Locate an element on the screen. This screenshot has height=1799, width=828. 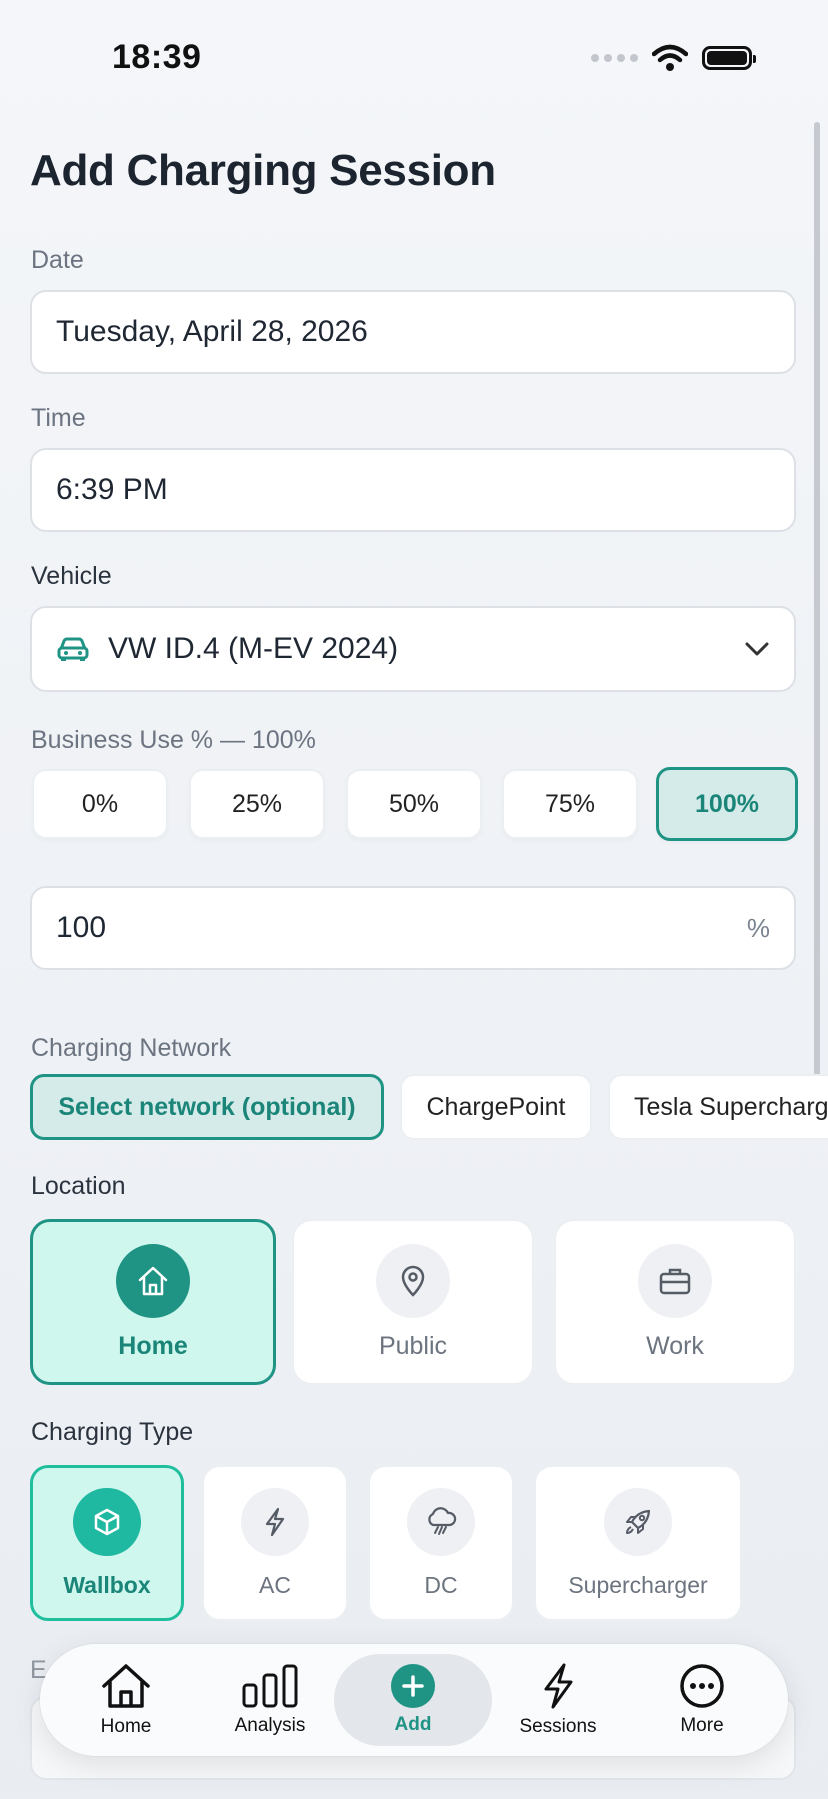
status-icons is located at coordinates (673, 58).